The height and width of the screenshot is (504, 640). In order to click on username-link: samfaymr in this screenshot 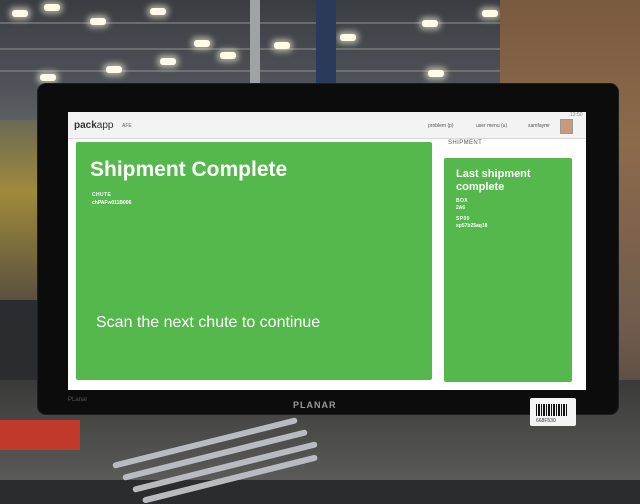, I will do `click(539, 126)`.